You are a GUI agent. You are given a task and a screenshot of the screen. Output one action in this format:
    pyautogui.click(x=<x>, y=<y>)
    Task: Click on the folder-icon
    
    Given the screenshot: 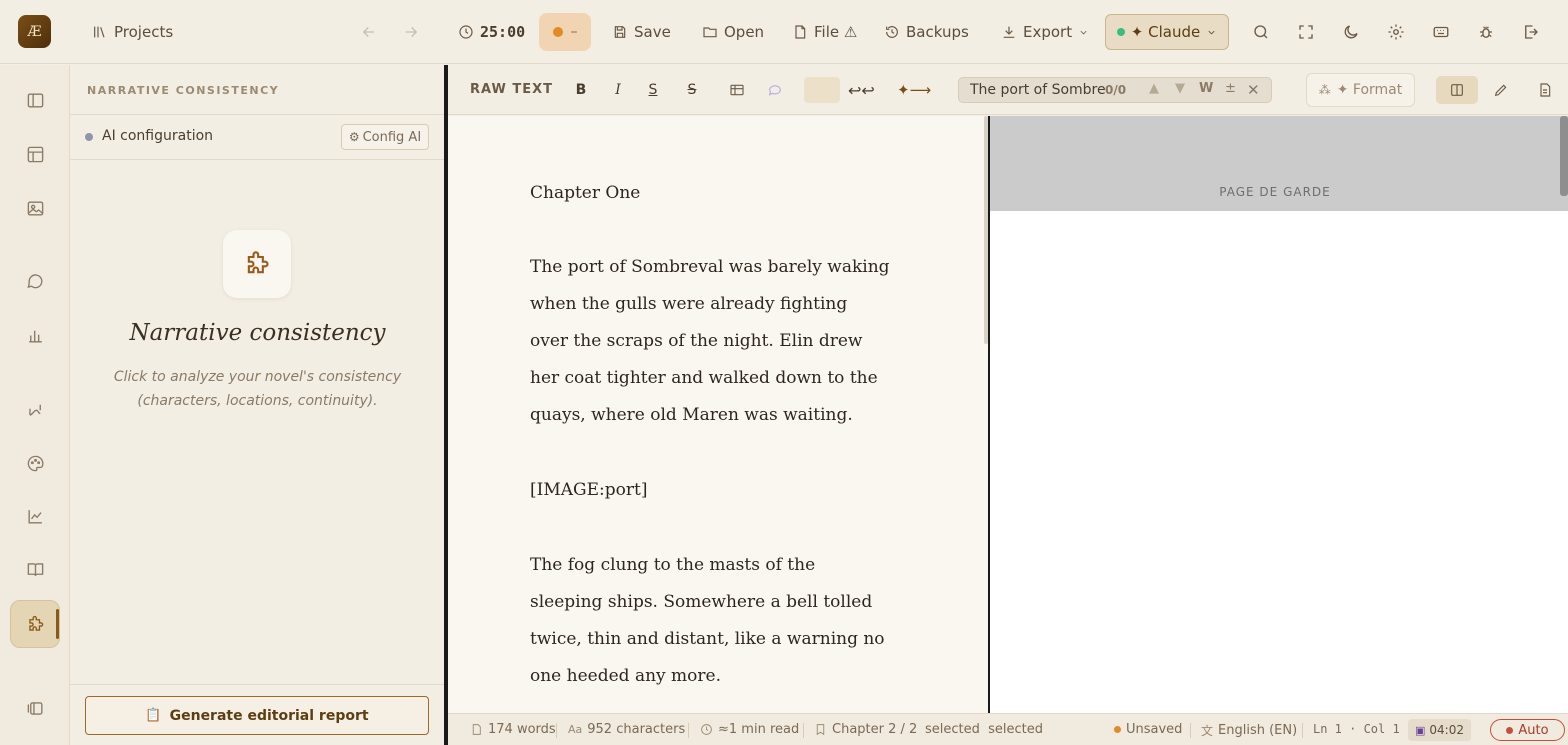 What is the action you would take?
    pyautogui.click(x=710, y=32)
    